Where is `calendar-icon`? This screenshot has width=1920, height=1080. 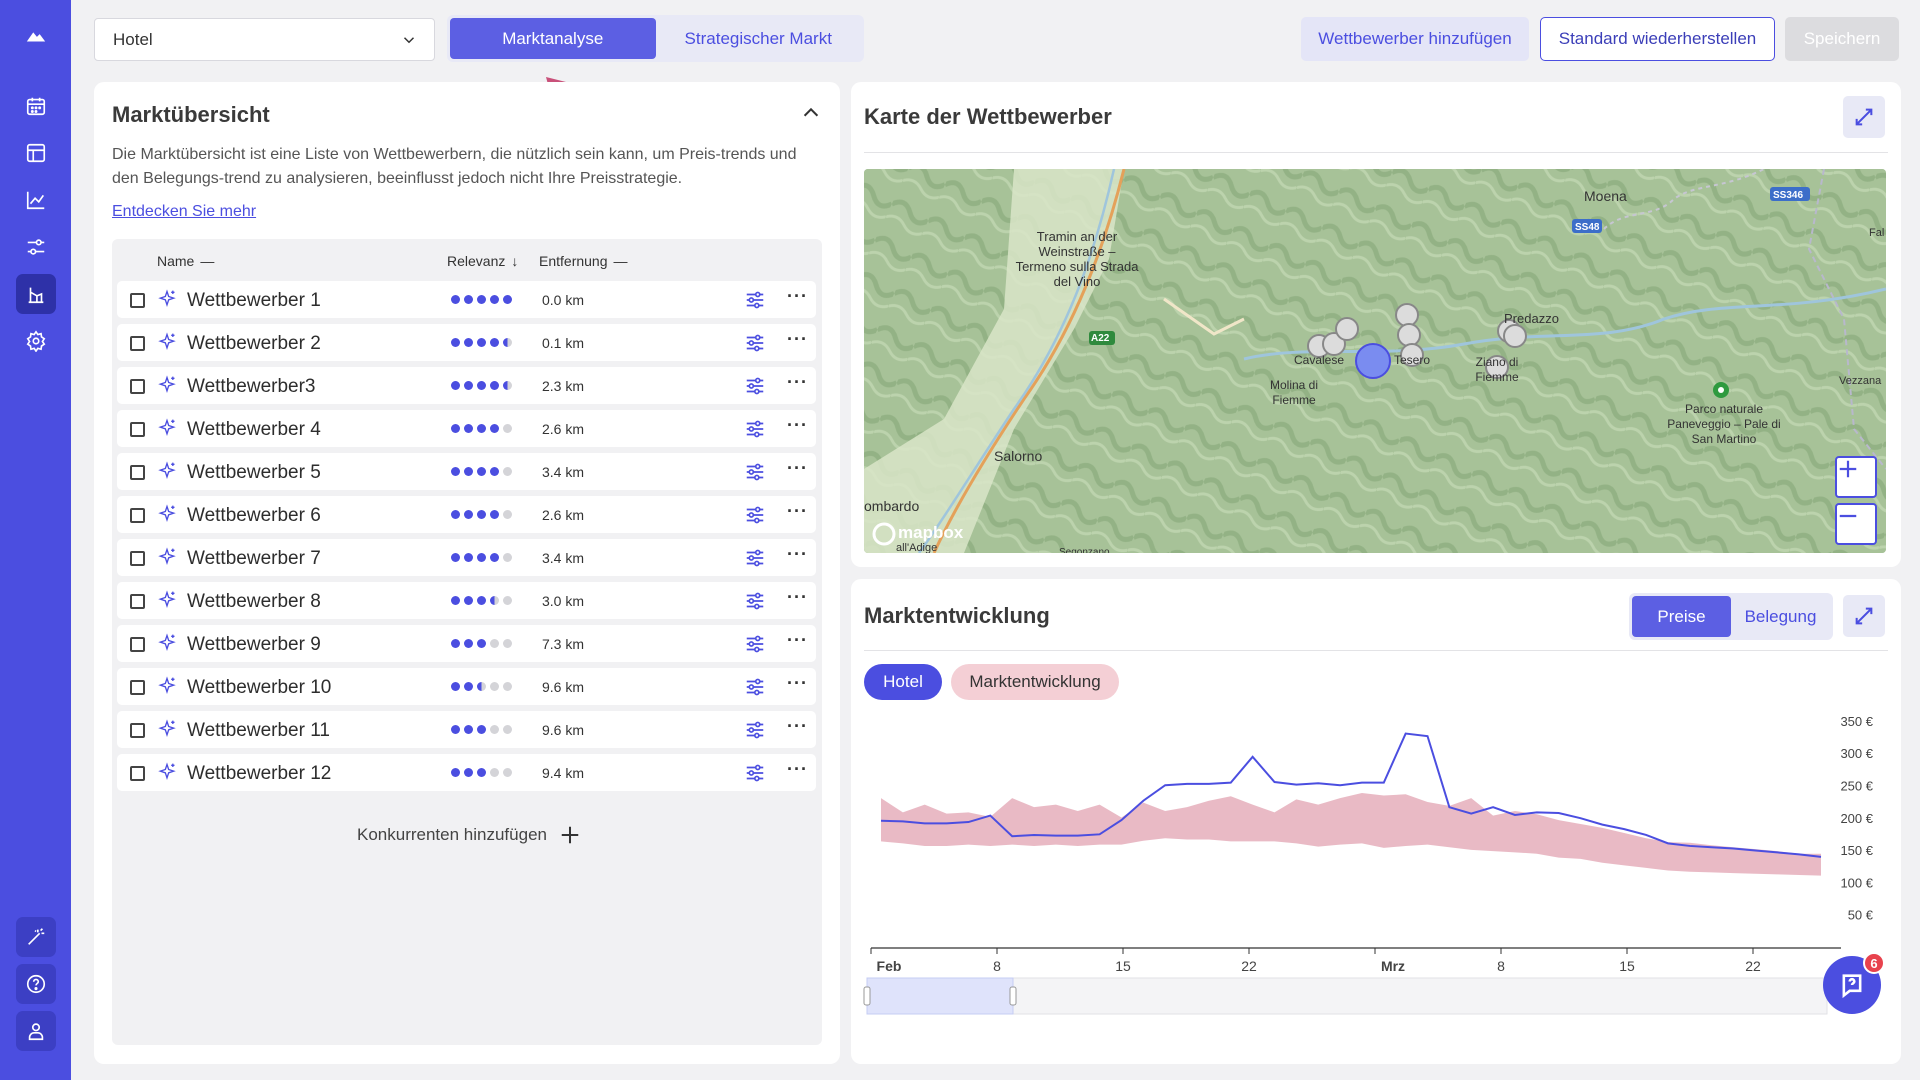
calendar-icon is located at coordinates (36, 106).